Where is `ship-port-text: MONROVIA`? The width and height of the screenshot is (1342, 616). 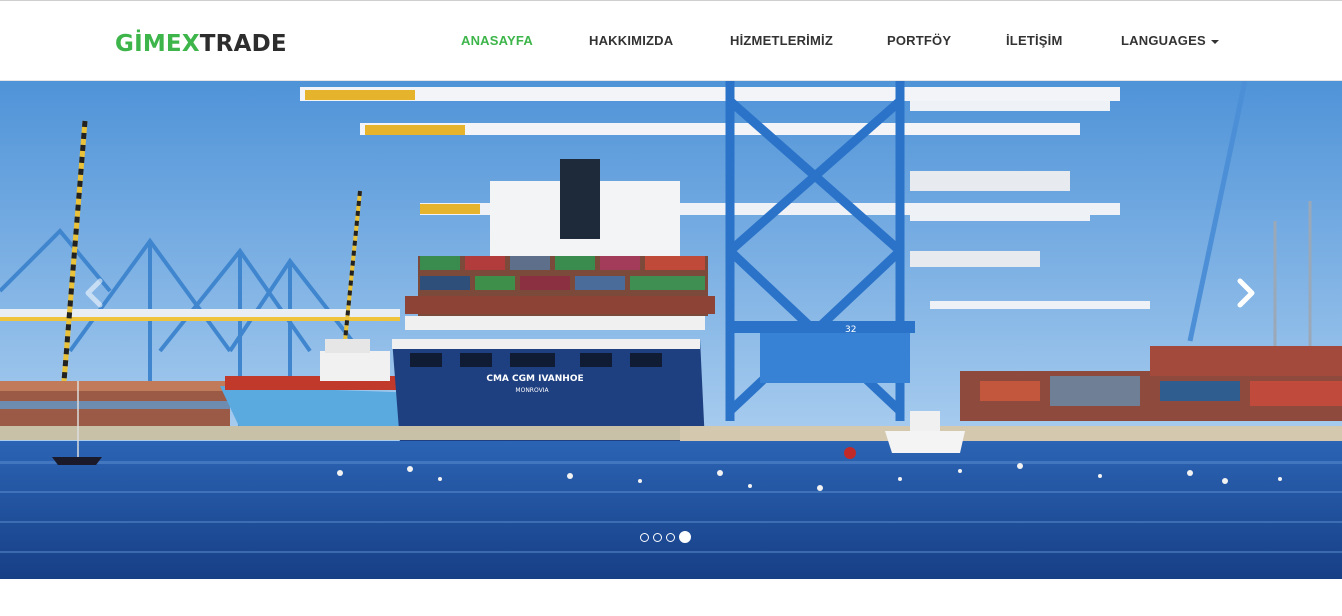
ship-port-text: MONROVIA is located at coordinates (532, 390).